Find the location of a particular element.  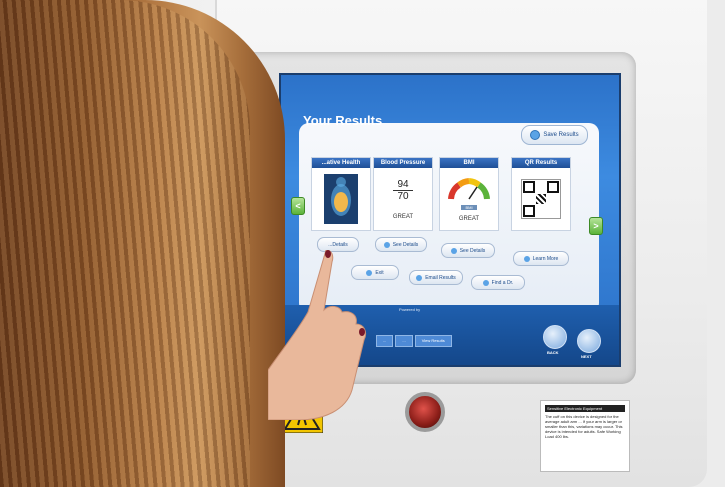

card-blood-pressure: Blood Pressure 94 70 GREAT is located at coordinates (403, 194).